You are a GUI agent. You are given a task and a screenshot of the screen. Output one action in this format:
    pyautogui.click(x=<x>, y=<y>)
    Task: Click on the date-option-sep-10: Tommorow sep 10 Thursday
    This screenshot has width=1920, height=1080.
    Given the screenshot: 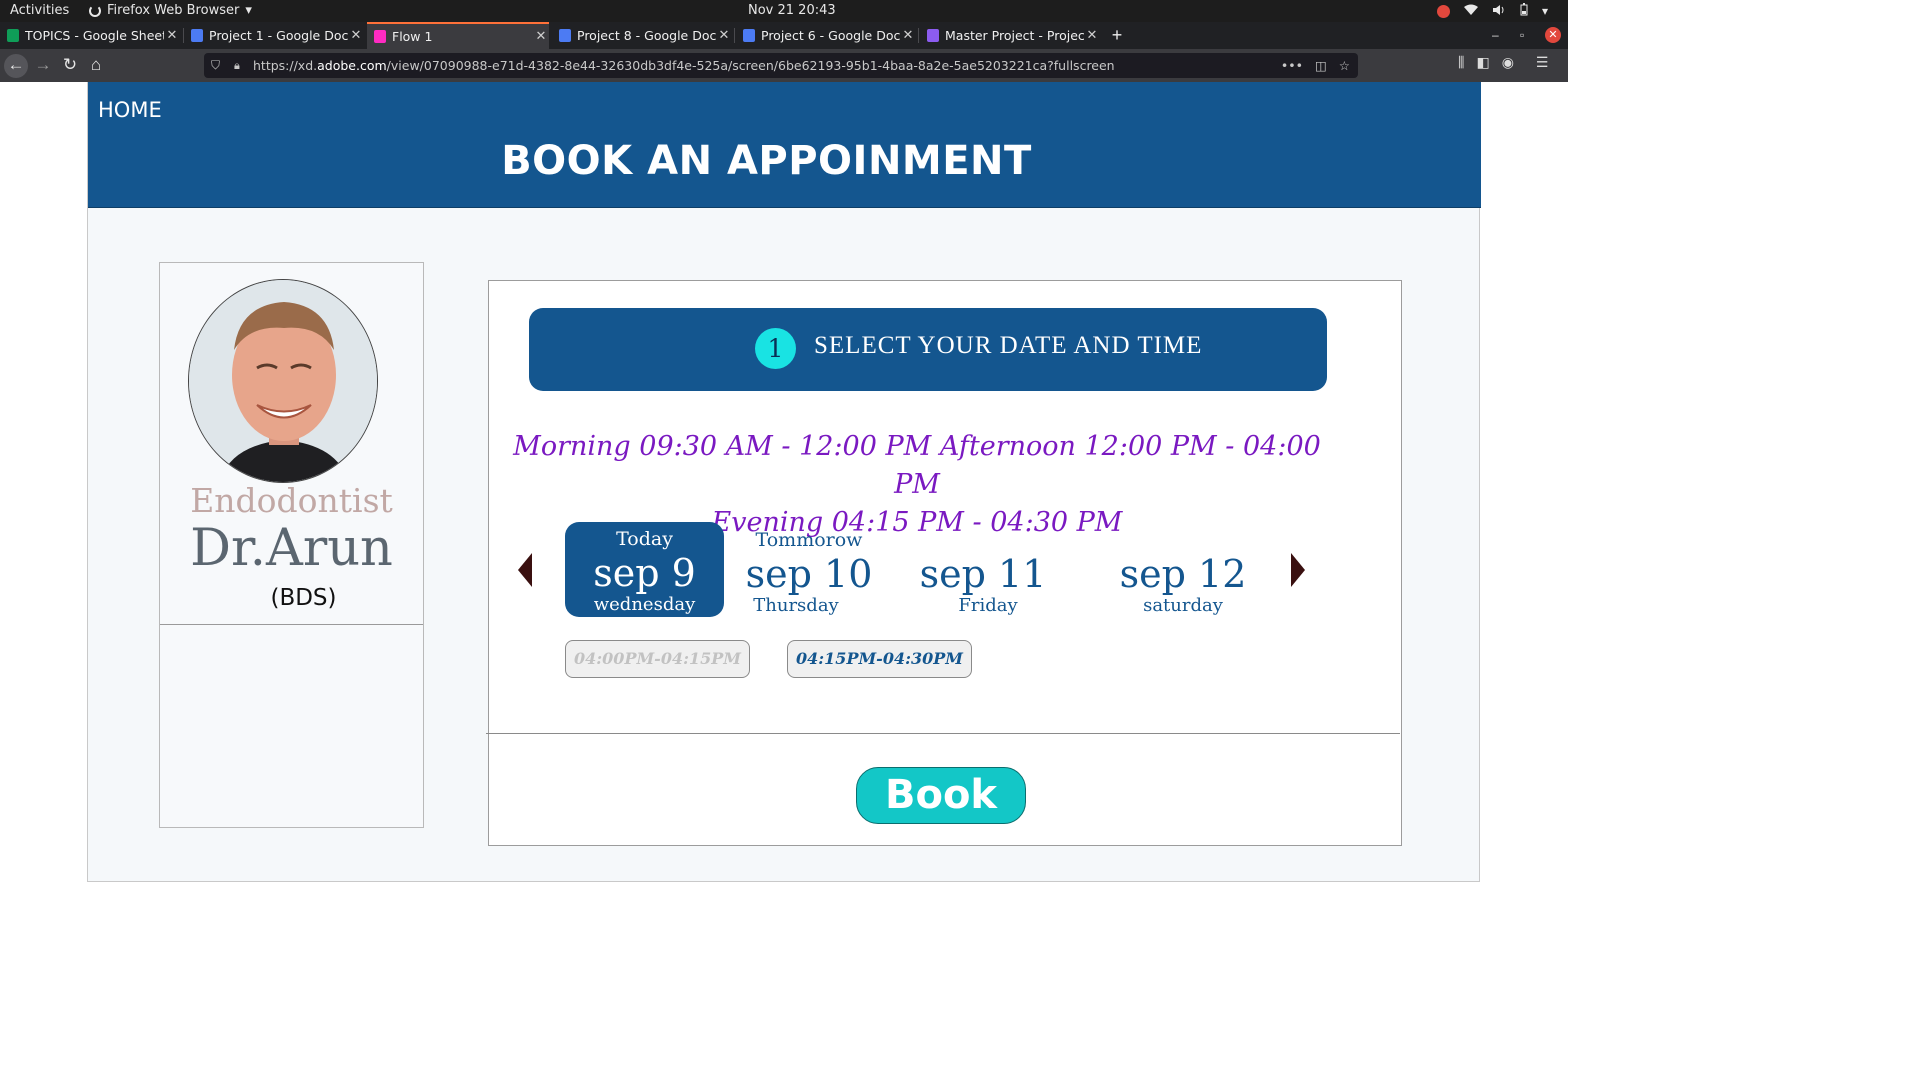 What is the action you would take?
    pyautogui.click(x=809, y=572)
    